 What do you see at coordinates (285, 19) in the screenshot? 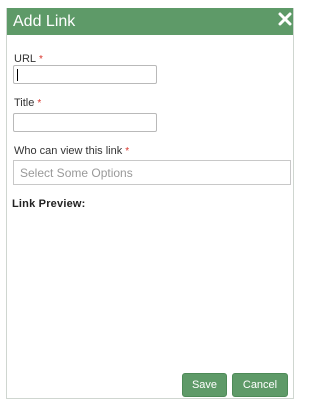
I see `close-icon` at bounding box center [285, 19].